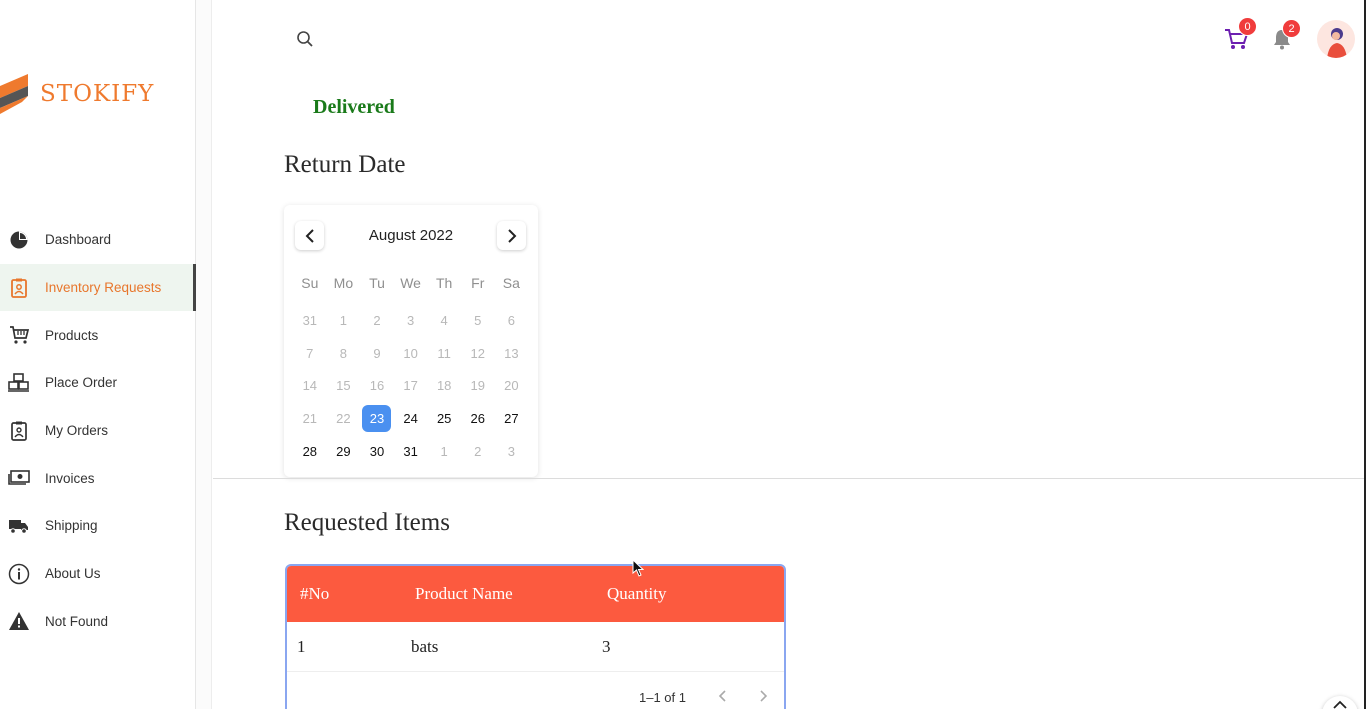 The image size is (1366, 709). I want to click on calendar-day-number: 27, so click(511, 419).